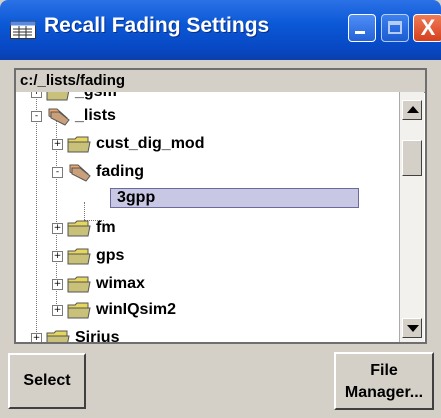  I want to click on window-title: Recall Fading Settings, so click(157, 25).